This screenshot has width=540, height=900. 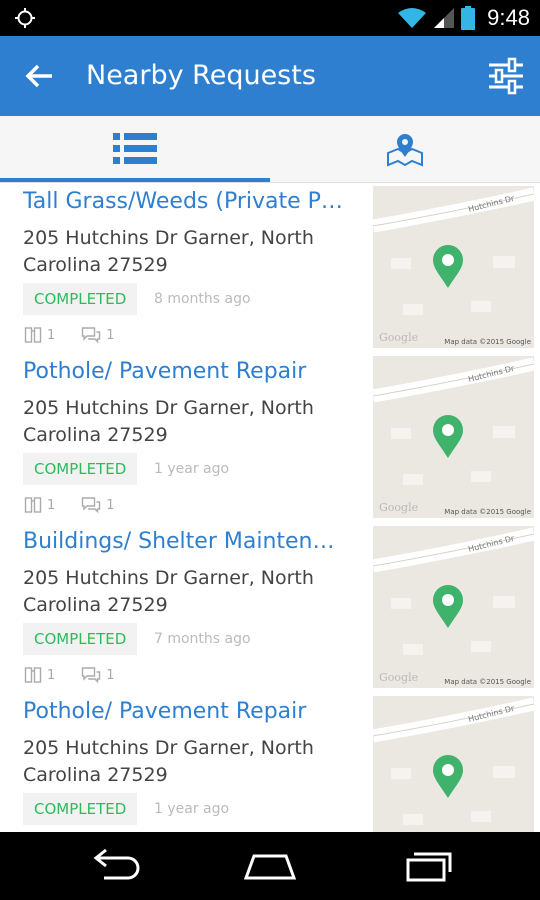 I want to click on filter-settings-icon, so click(x=506, y=76).